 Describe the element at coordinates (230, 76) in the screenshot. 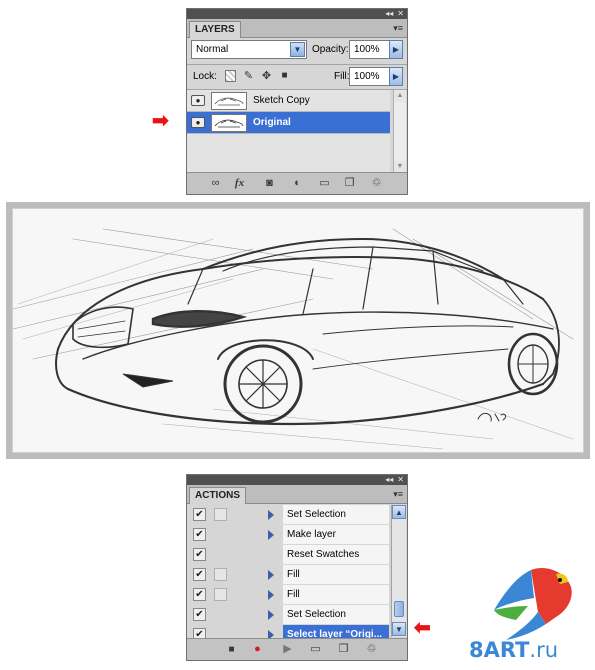

I see `lock-transparency-icon` at that location.